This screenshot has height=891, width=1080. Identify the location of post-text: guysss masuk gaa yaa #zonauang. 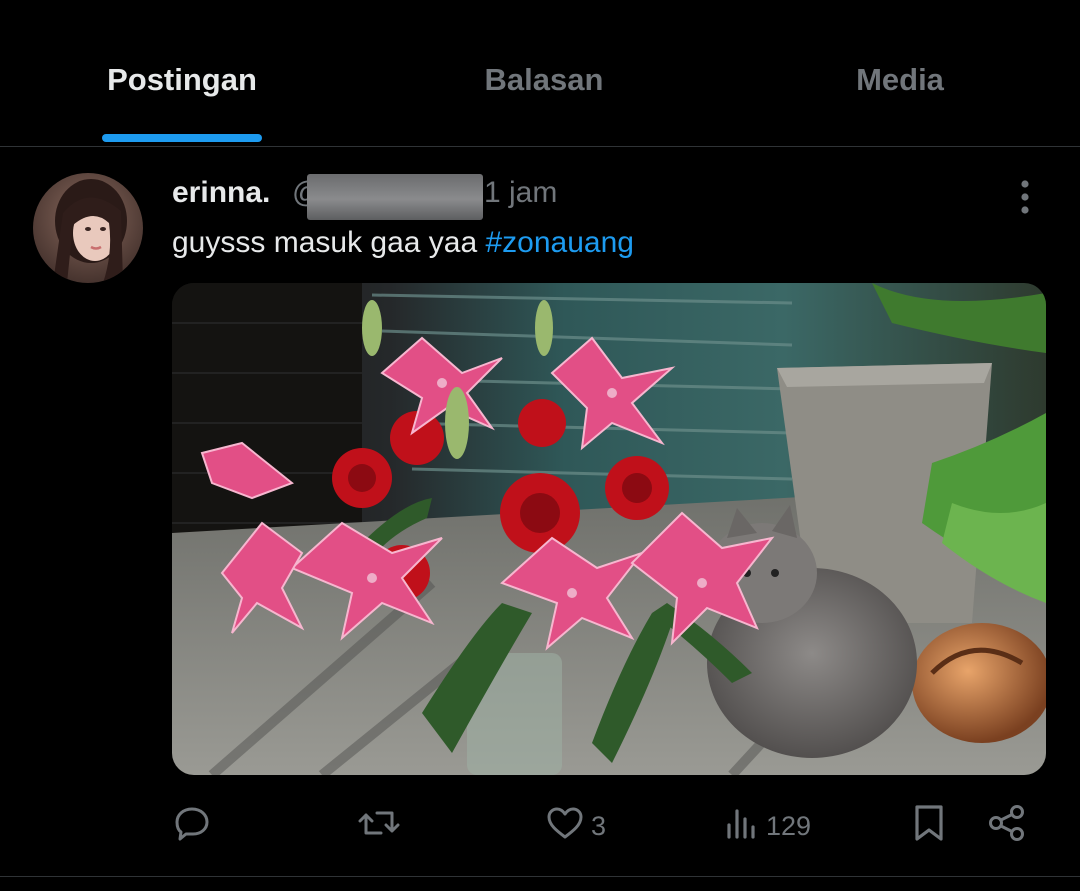
(403, 243).